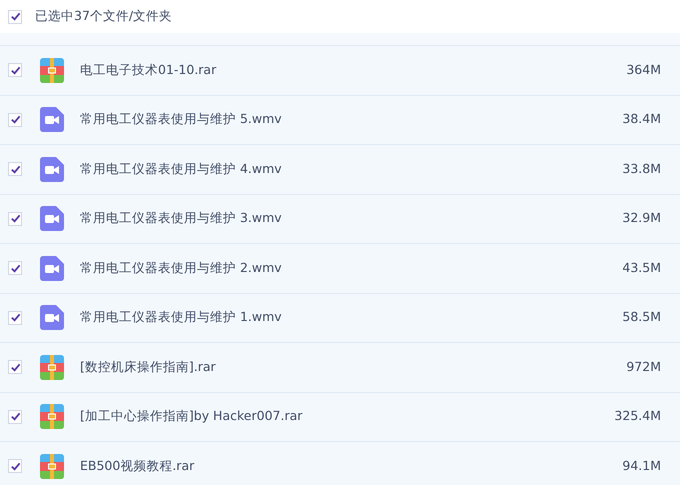 This screenshot has width=680, height=485. I want to click on file-name: 电工电子技术01-10.rar, so click(149, 69).